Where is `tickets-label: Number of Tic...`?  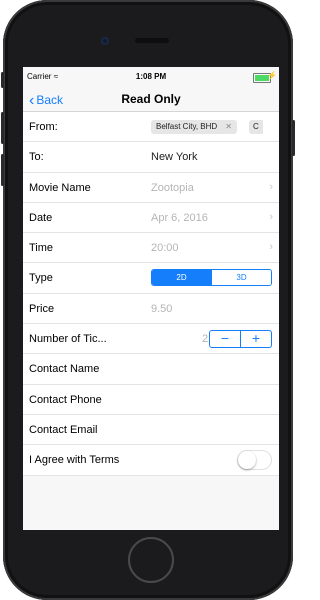
tickets-label: Number of Tic... is located at coordinates (68, 339).